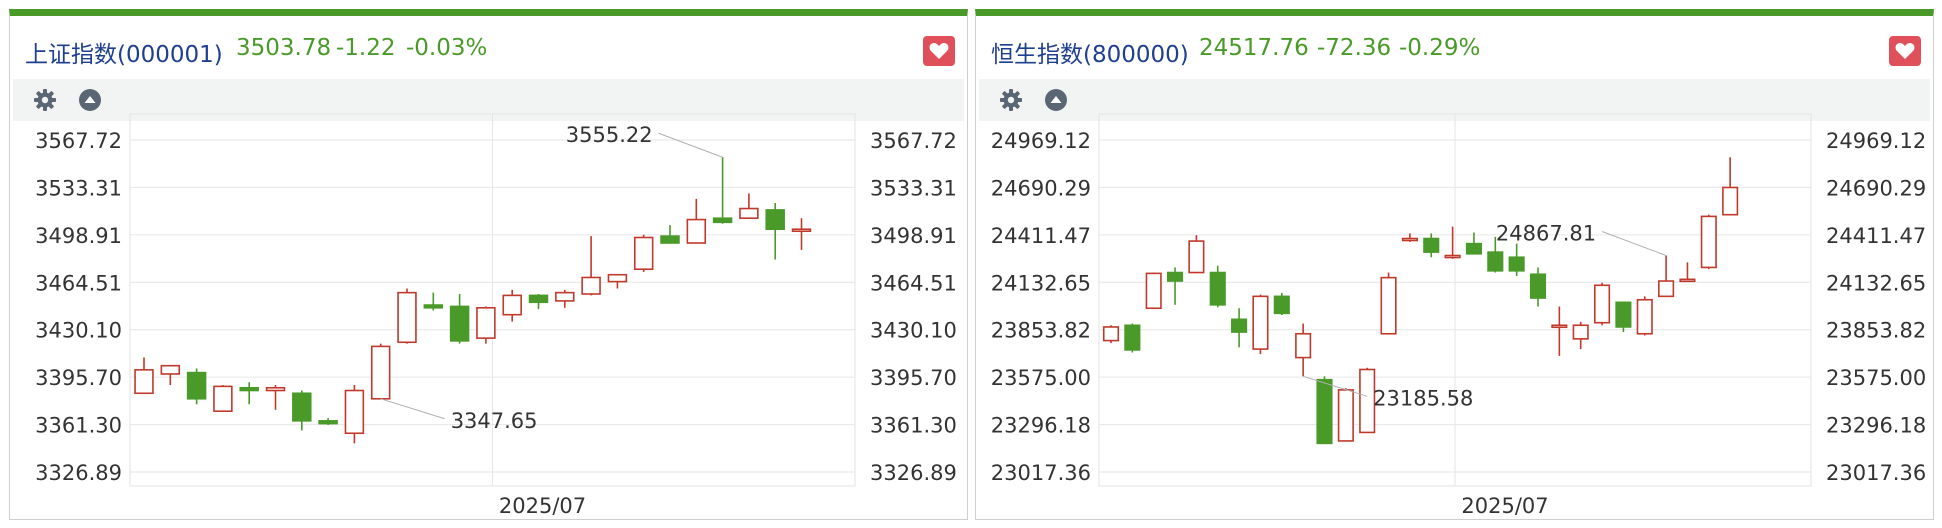 This screenshot has width=1942, height=528. Describe the element at coordinates (913, 141) in the screenshot. I see `y-tick-label-right: 3567.72` at that location.